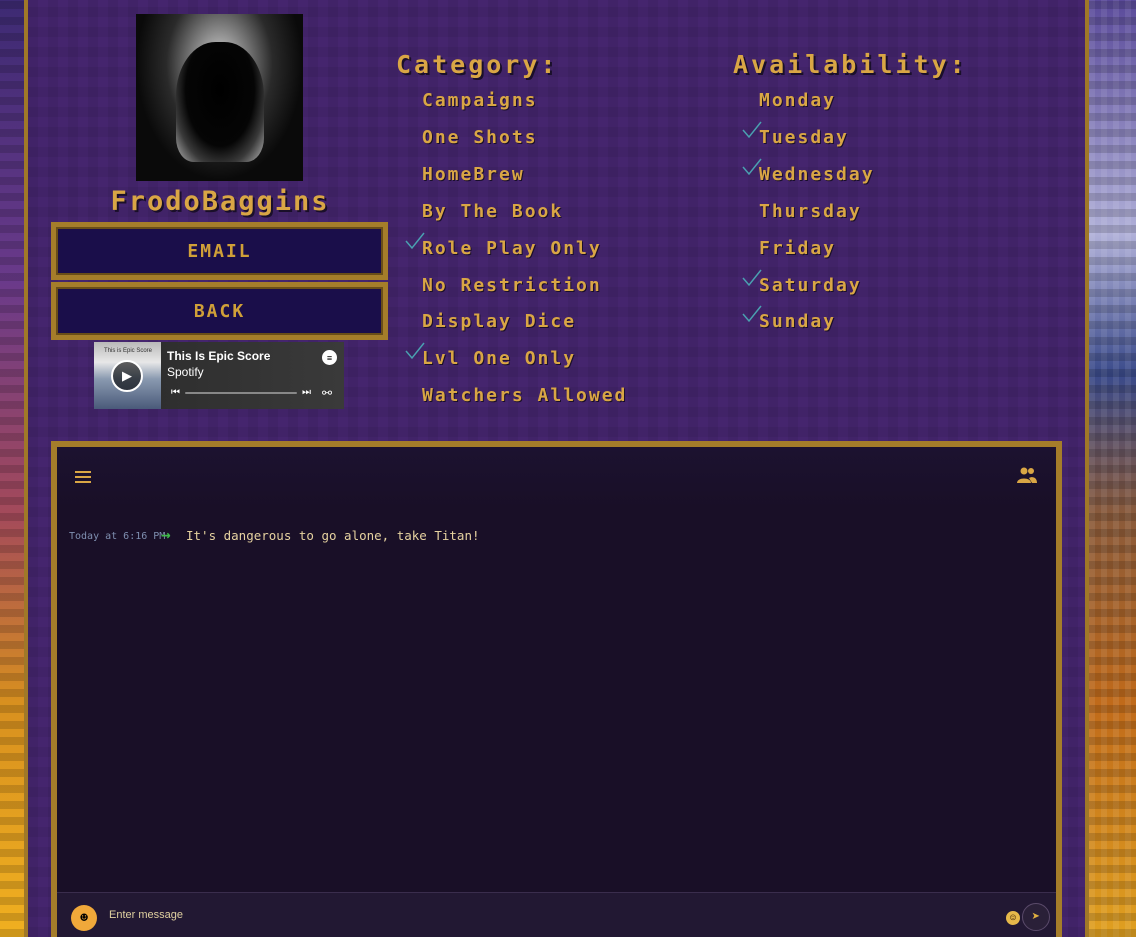 This screenshot has height=937, width=1136. What do you see at coordinates (524, 395) in the screenshot?
I see `category-option: Watchers Allowed` at bounding box center [524, 395].